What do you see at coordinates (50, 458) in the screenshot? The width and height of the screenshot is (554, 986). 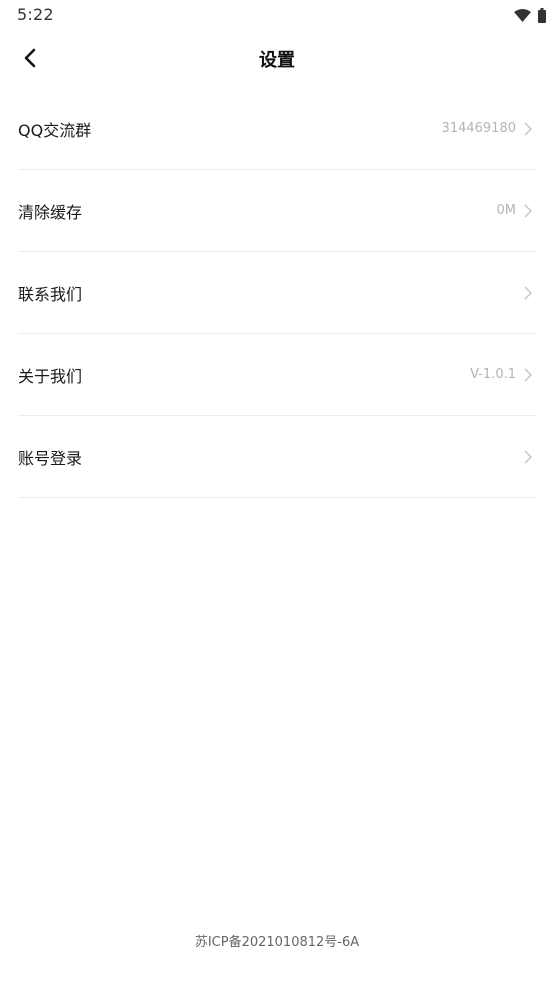 I see `settings-item-label: 账号登录` at bounding box center [50, 458].